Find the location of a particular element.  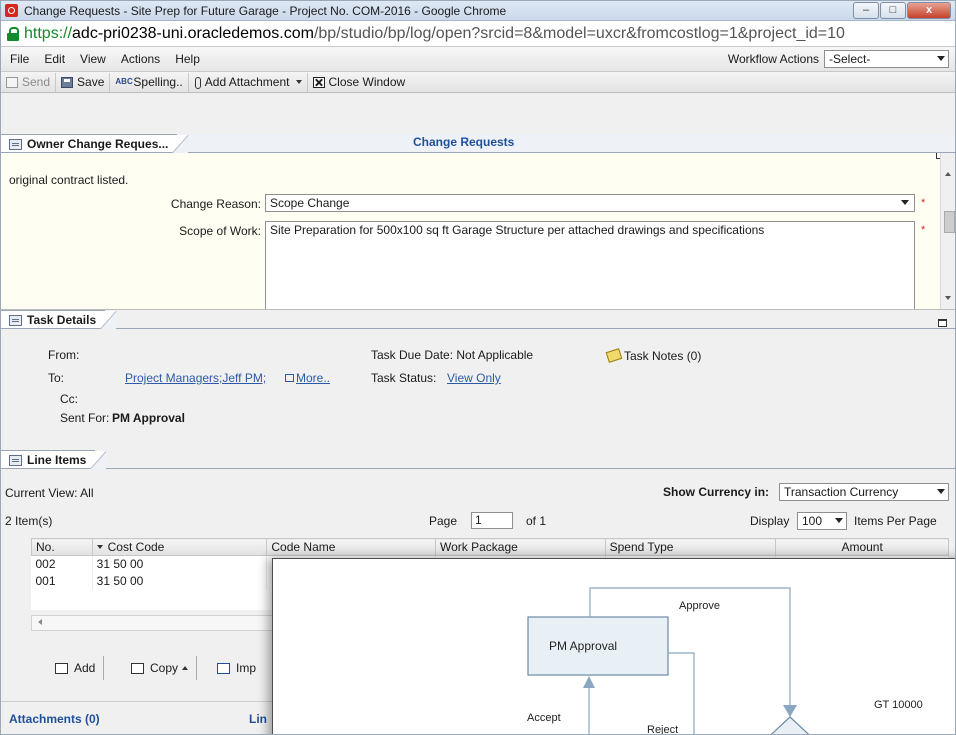

scroll-left-icon is located at coordinates (40, 622).